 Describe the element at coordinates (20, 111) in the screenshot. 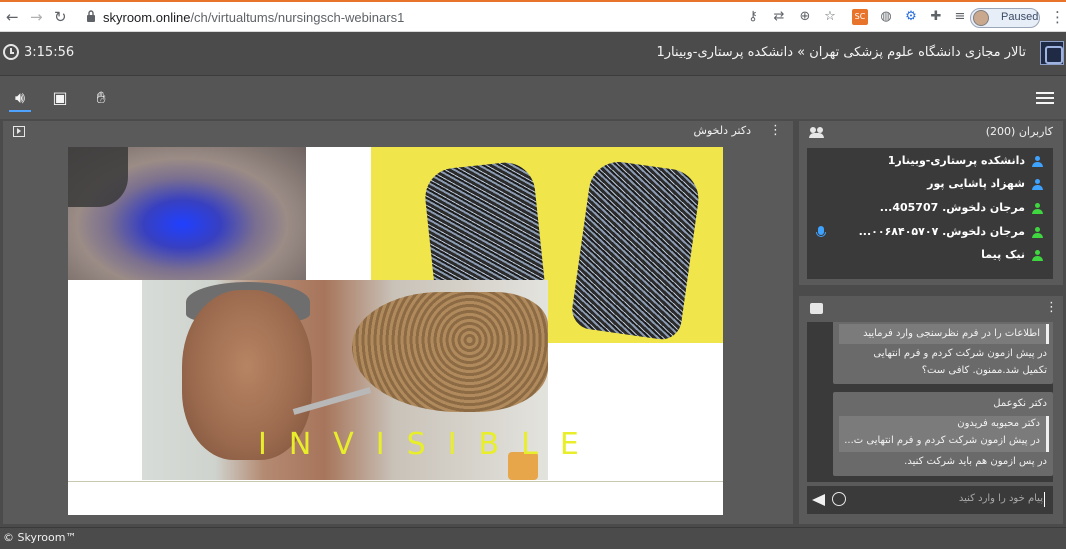

I see `speaker-active-indicator` at that location.